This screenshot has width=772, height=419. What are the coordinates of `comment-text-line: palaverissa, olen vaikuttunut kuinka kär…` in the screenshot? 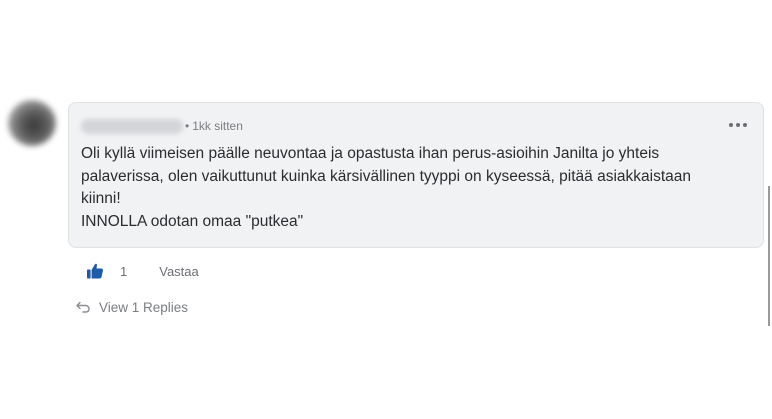 It's located at (386, 176).